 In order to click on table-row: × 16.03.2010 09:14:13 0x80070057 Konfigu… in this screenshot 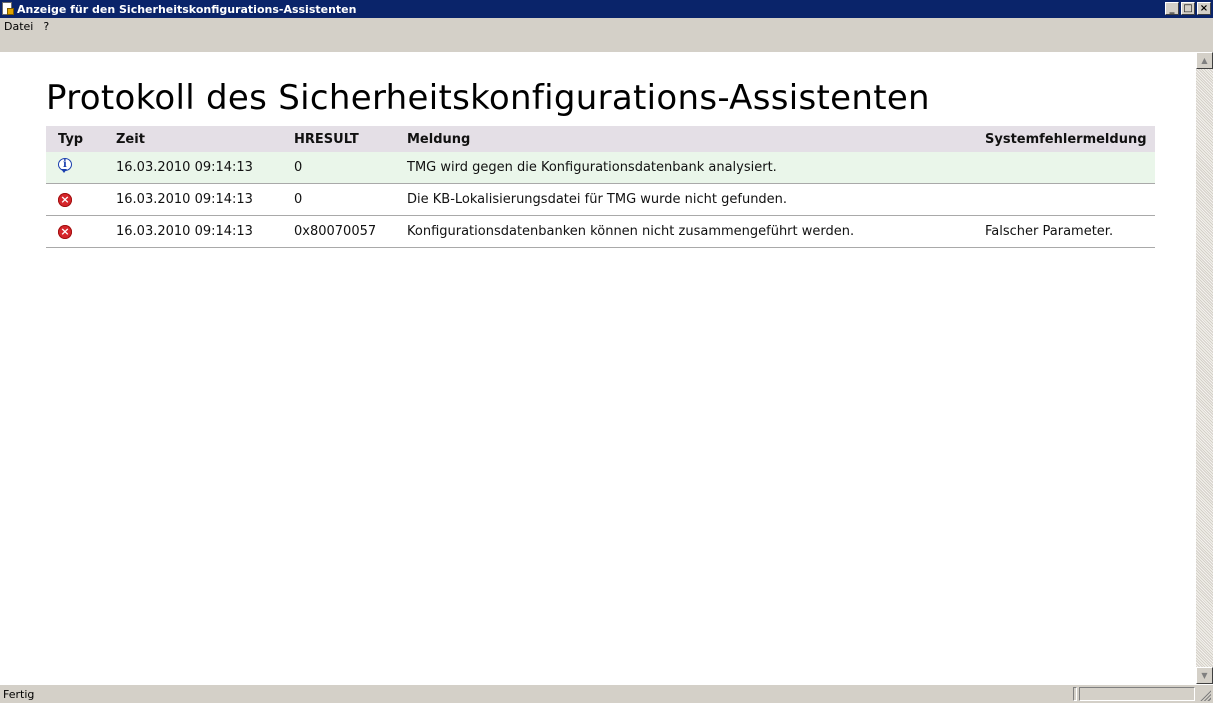, I will do `click(600, 231)`.